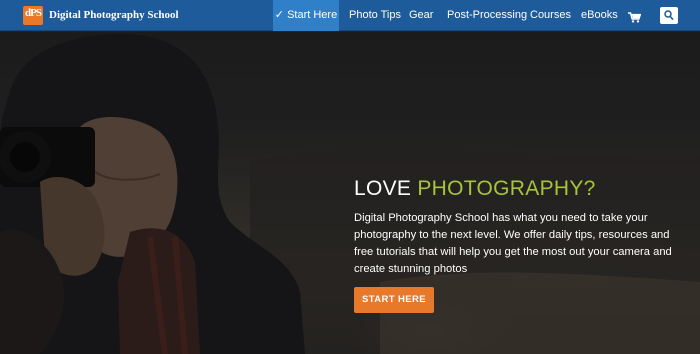 The height and width of the screenshot is (354, 700). Describe the element at coordinates (114, 15) in the screenshot. I see `site-name: Digital Photography School` at that location.